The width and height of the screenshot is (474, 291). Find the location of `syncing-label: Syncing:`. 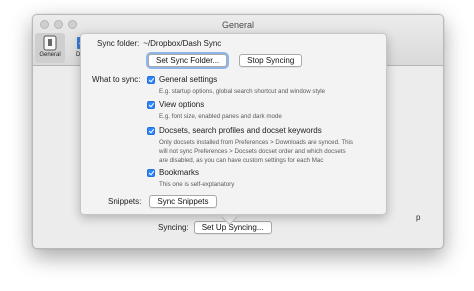

syncing-label: Syncing: is located at coordinates (173, 227).